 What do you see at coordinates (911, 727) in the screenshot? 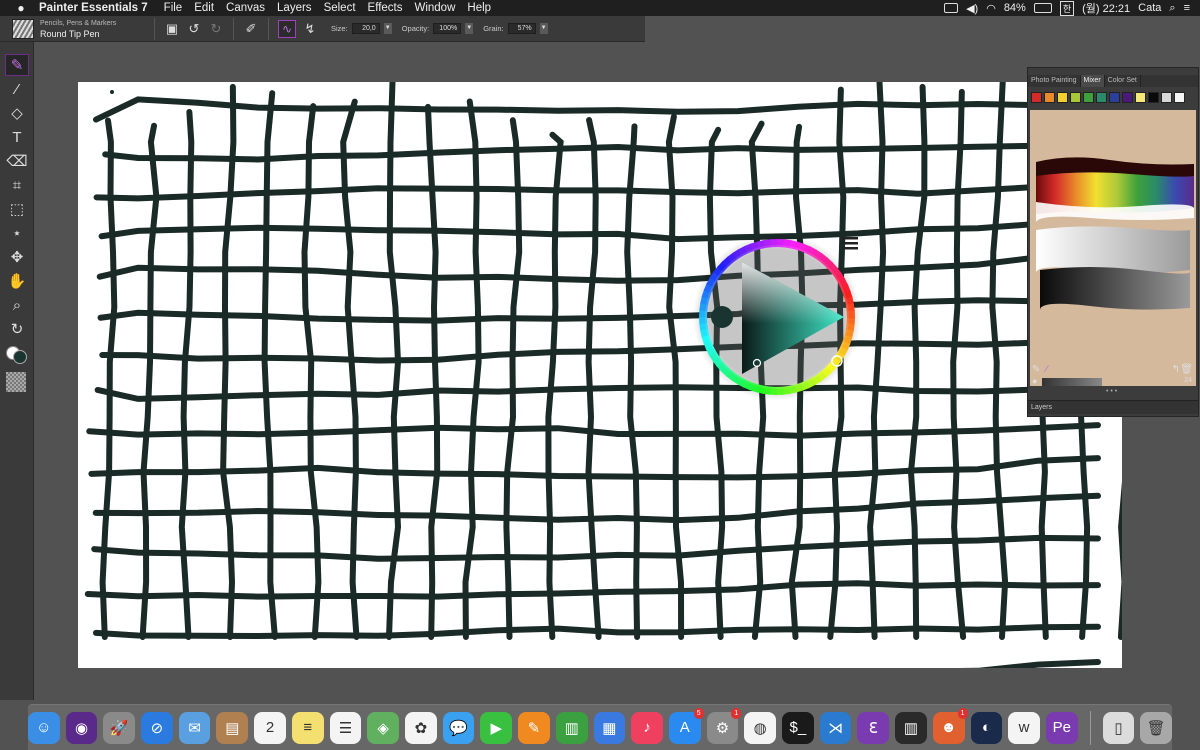
I see `piano-icon: ▥` at bounding box center [911, 727].